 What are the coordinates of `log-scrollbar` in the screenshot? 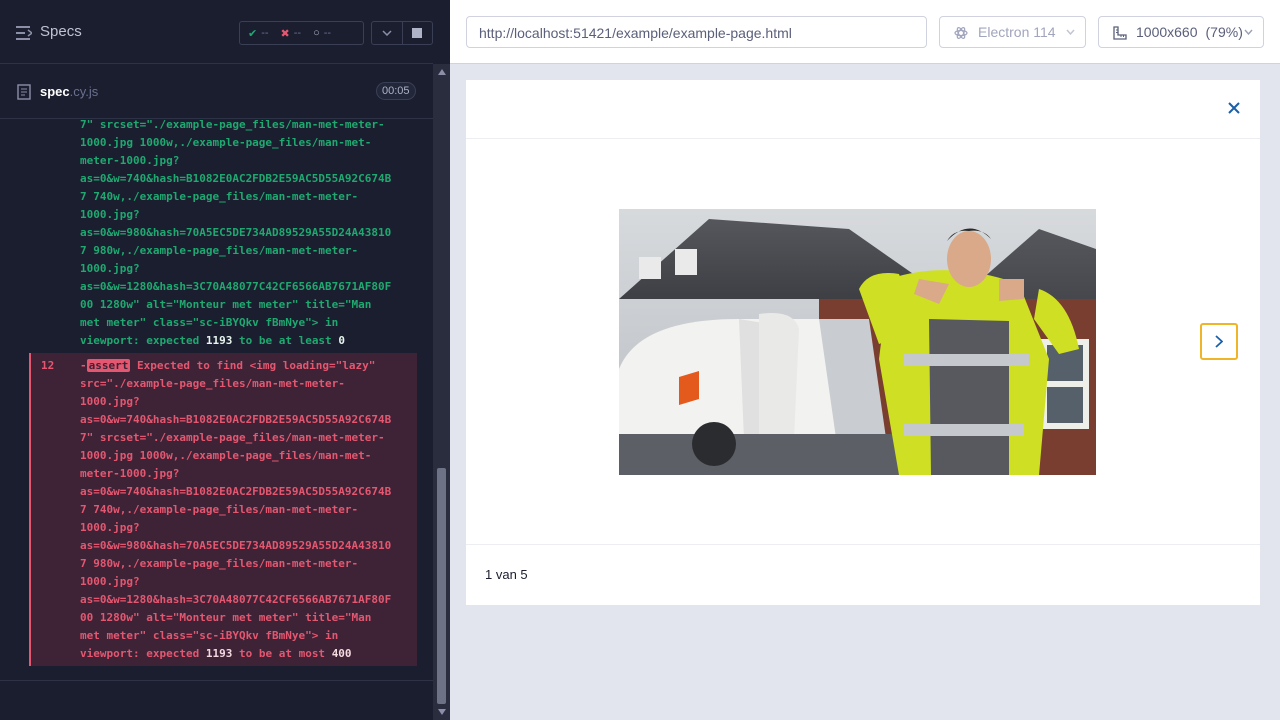 It's located at (441, 392).